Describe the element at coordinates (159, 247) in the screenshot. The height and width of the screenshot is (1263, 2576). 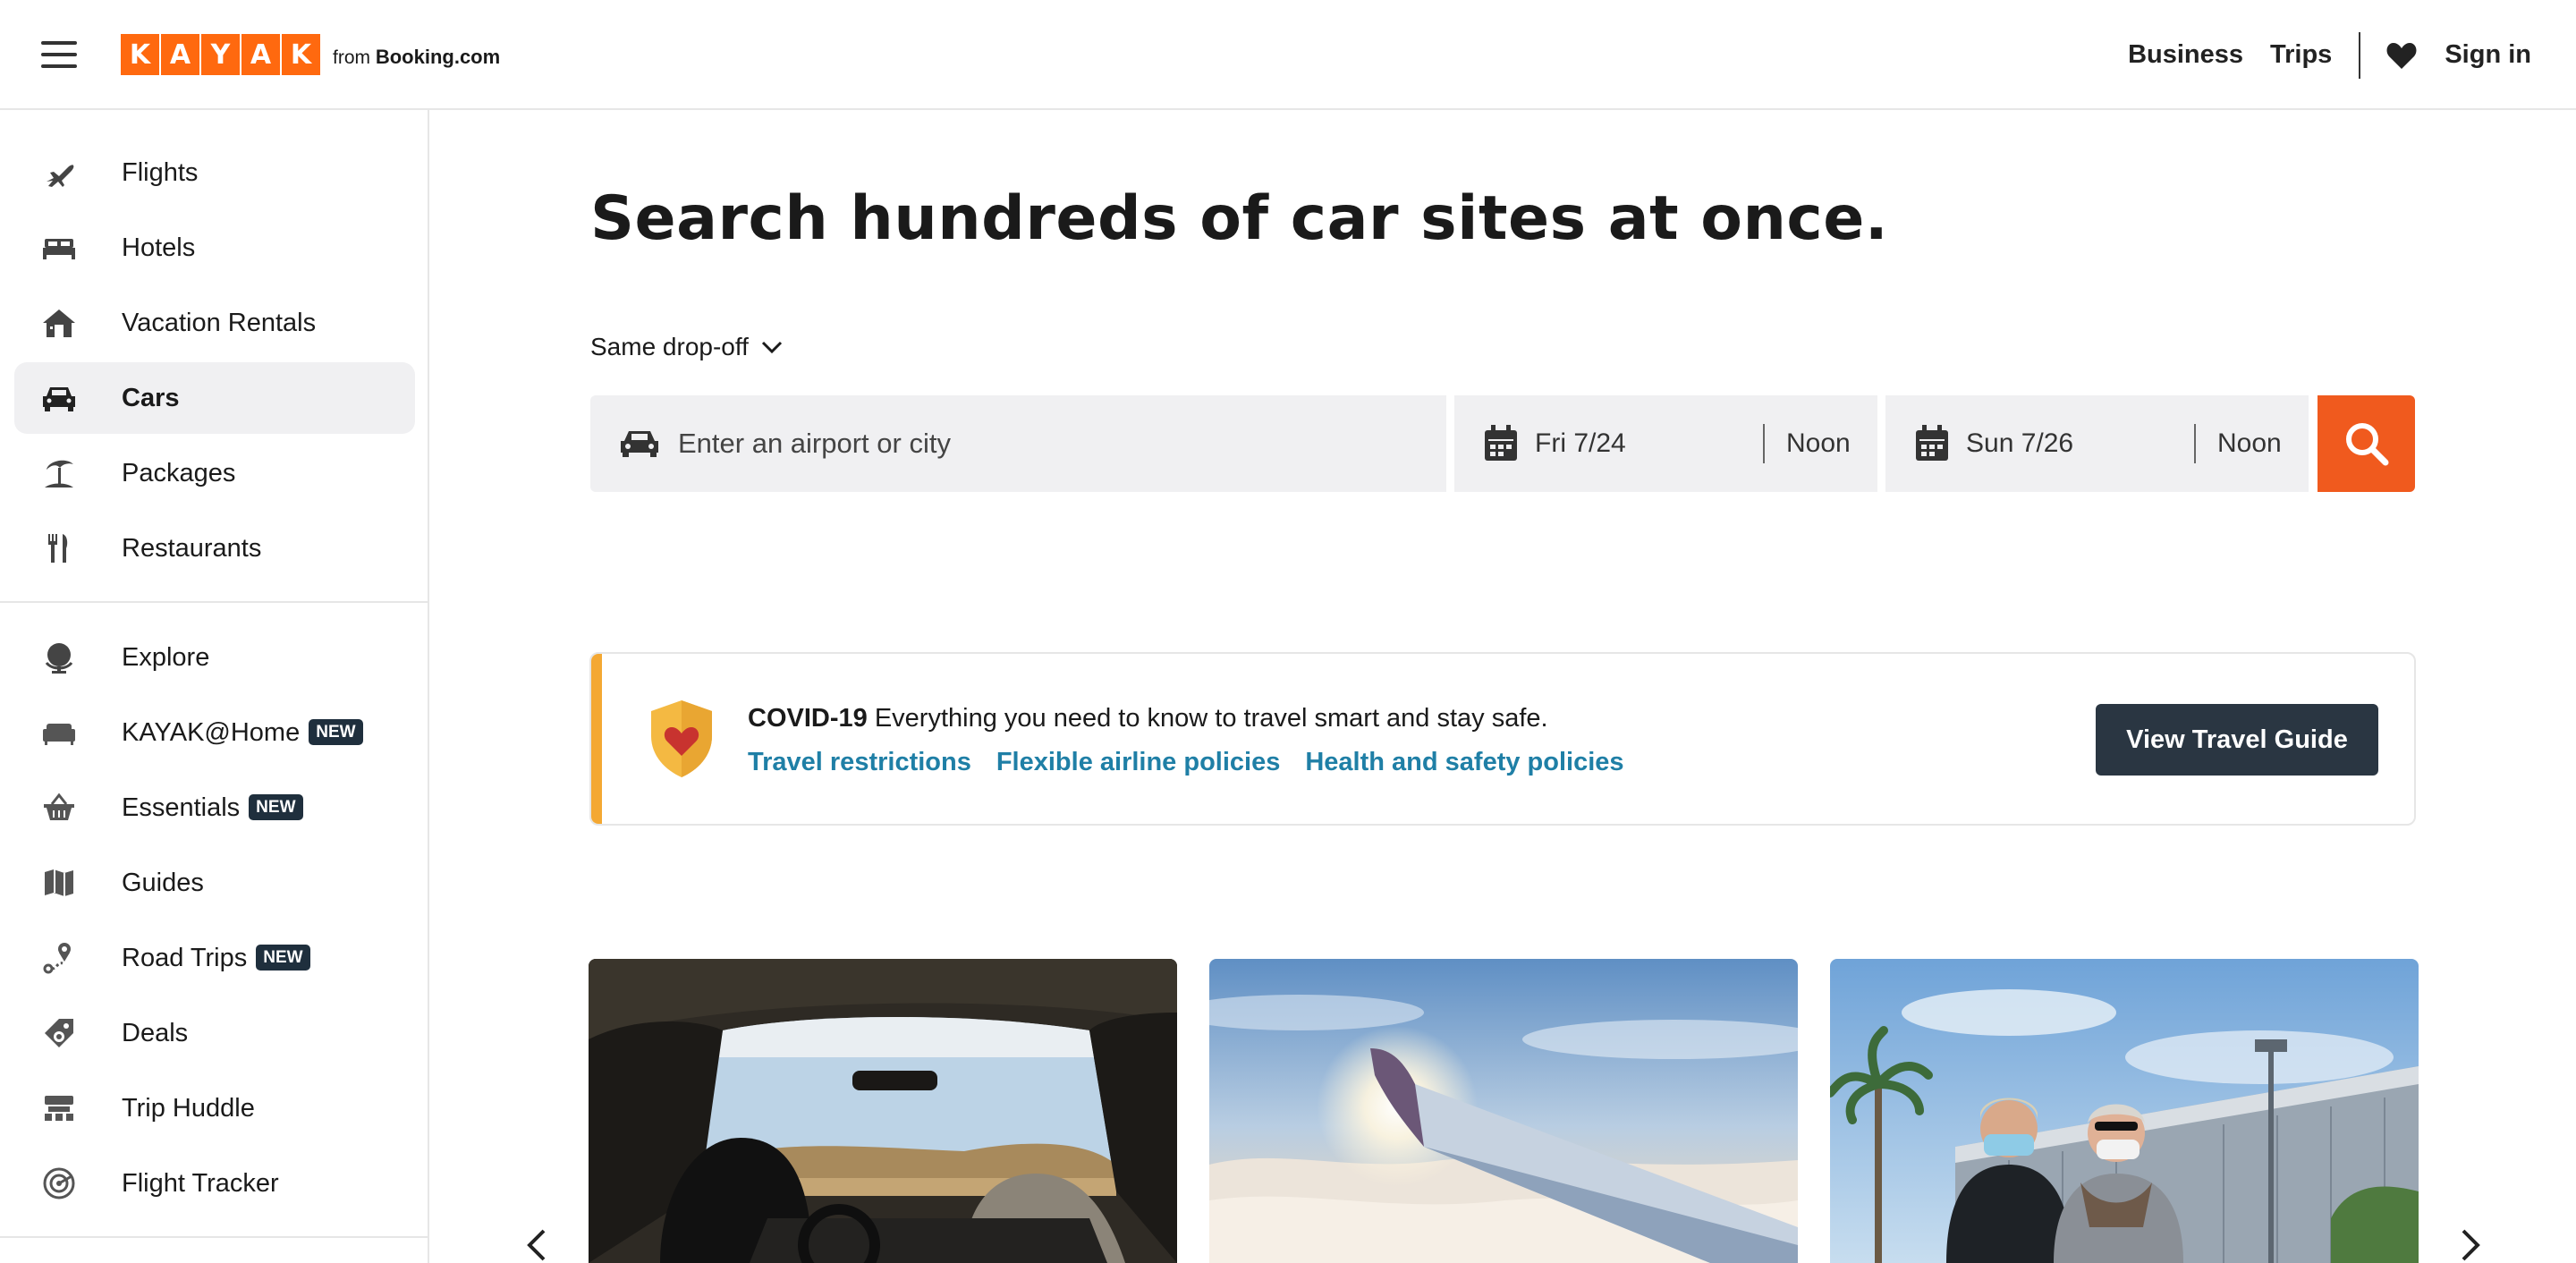
I see `sidebar-item-label: Hotels` at that location.